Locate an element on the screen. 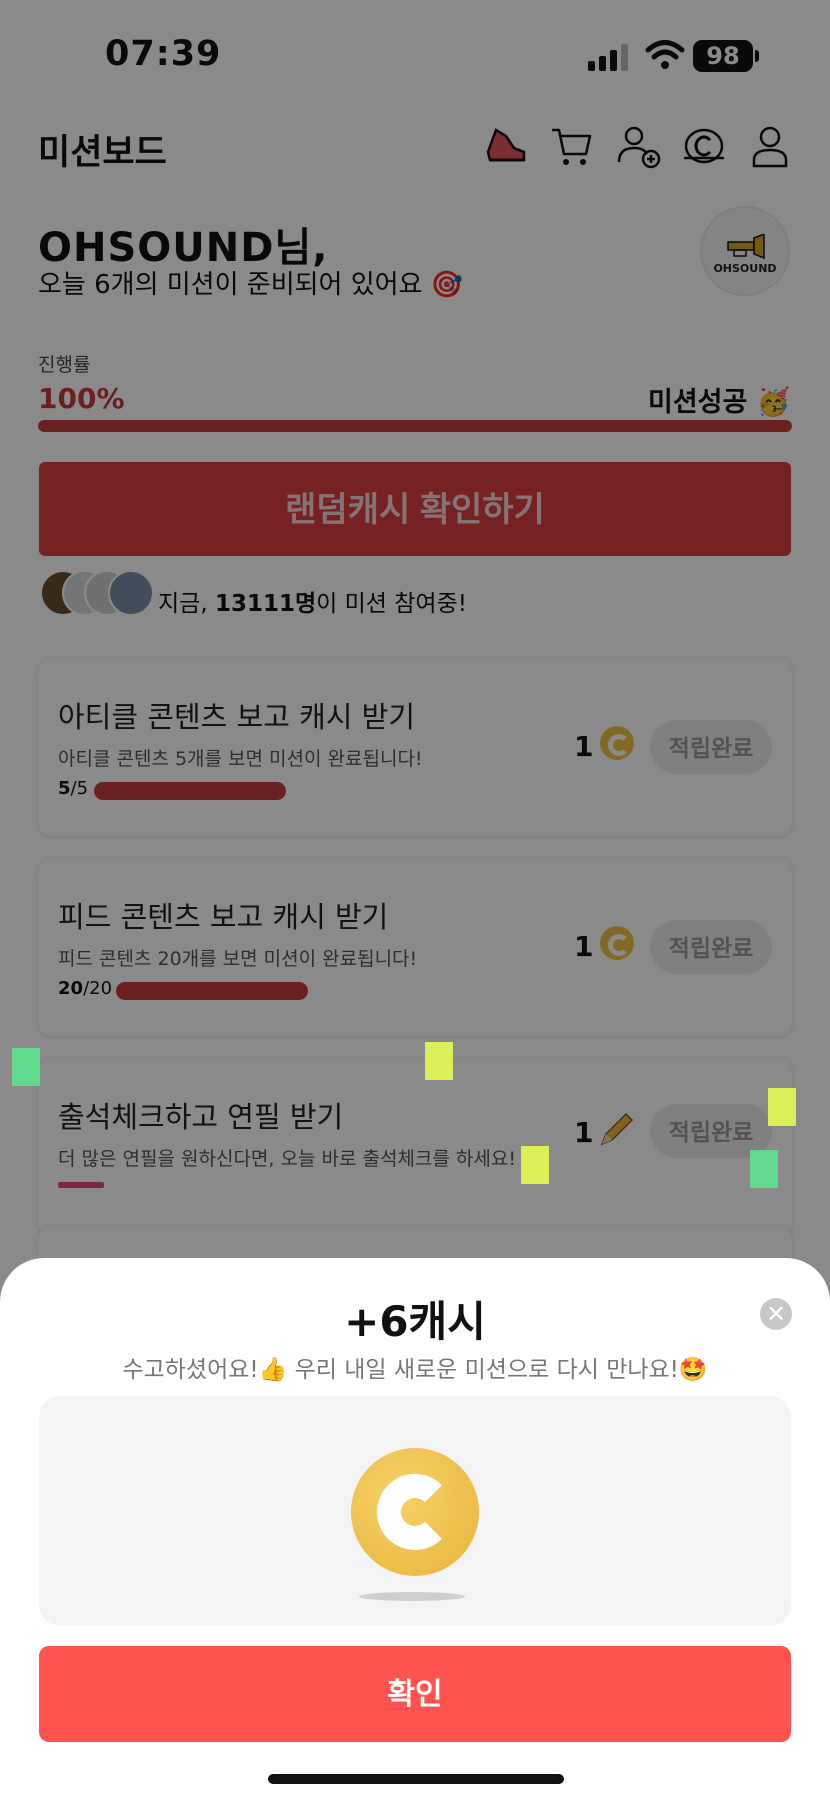  sheet-subtitle: 수고하셨어요!👍 우리 내일 새로운 미션으로 다시 만나요!🤩 is located at coordinates (415, 1370).